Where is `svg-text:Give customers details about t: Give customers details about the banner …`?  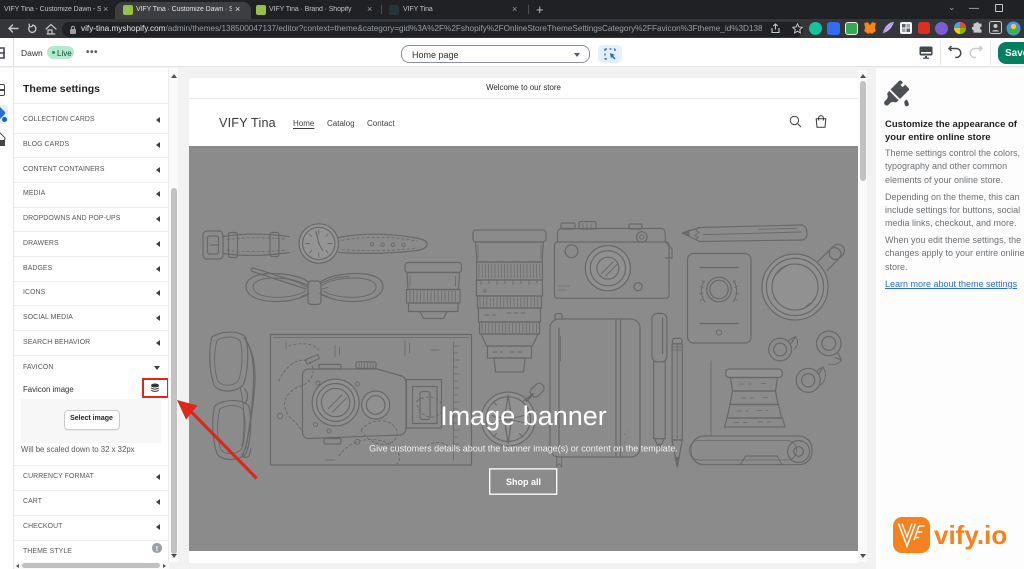
svg-text:Give customers details about t: Give customers details about the banner … is located at coordinates (523, 449).